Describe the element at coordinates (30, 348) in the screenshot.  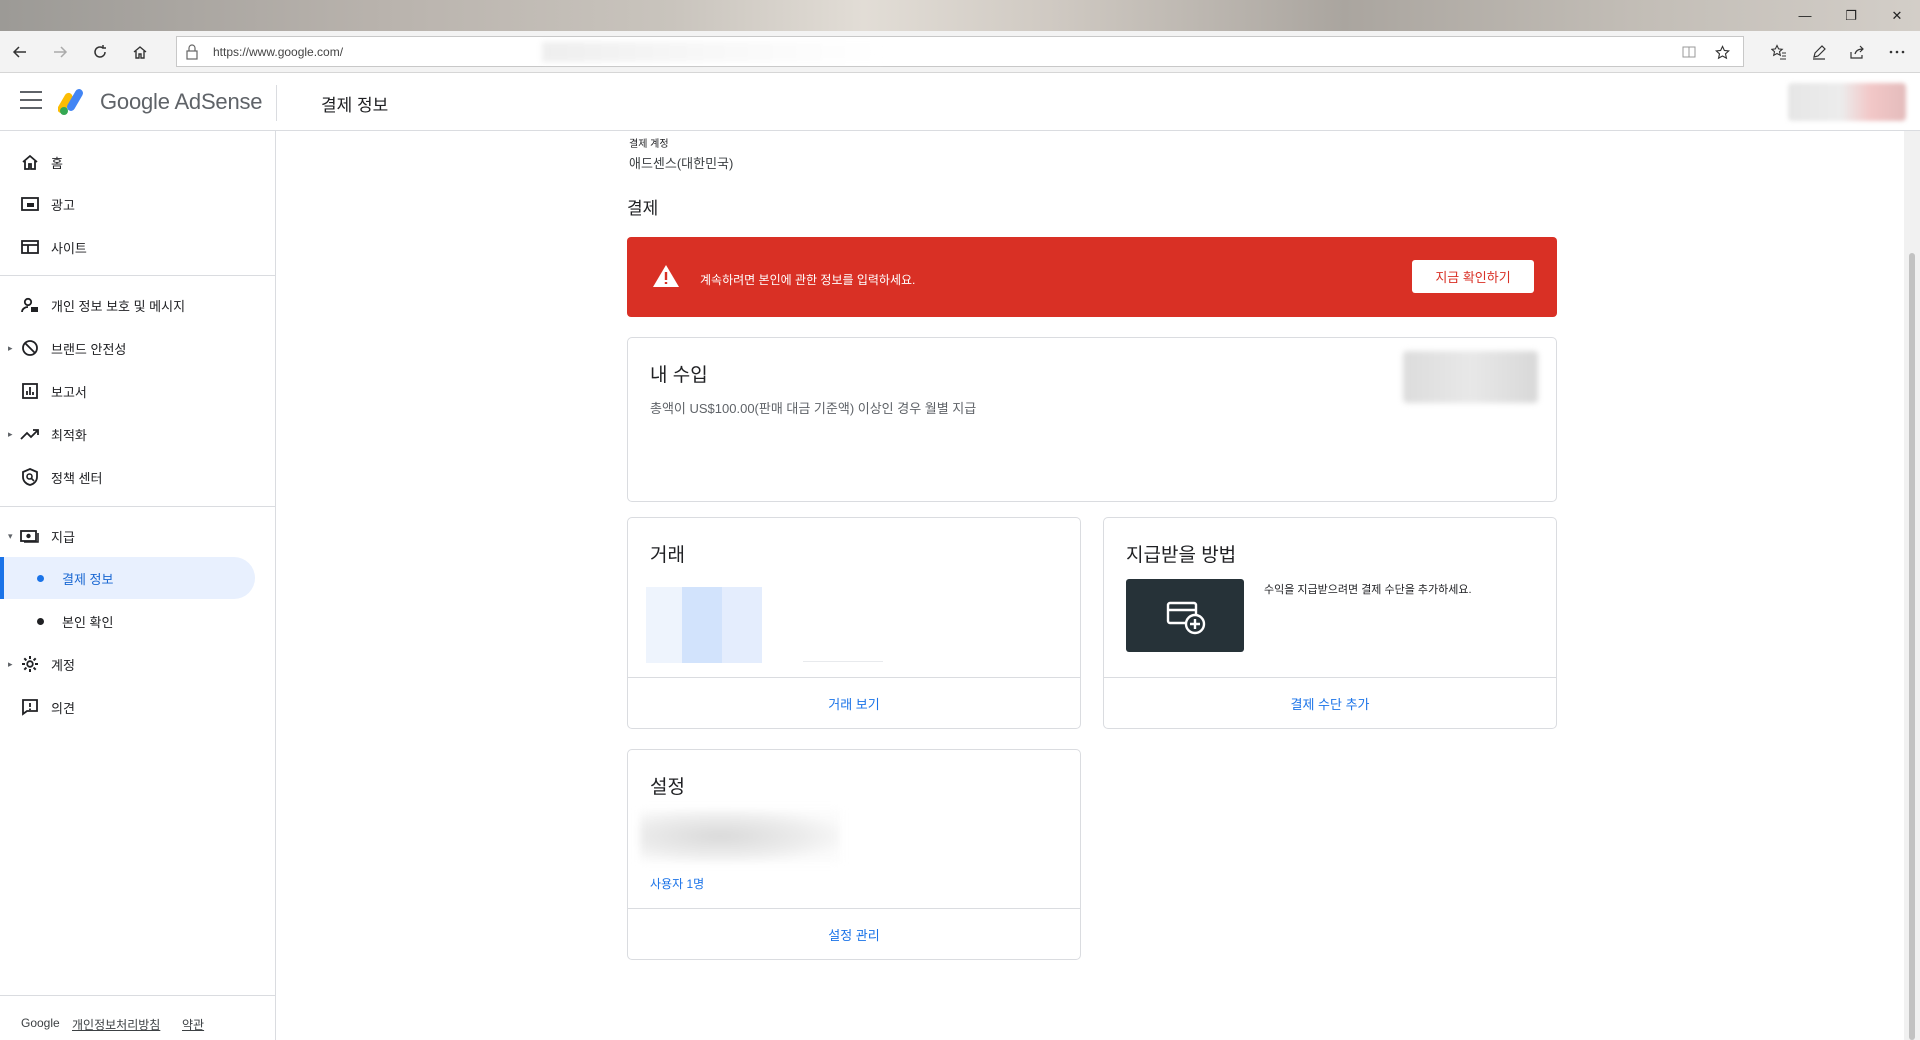
I see `block-icon` at that location.